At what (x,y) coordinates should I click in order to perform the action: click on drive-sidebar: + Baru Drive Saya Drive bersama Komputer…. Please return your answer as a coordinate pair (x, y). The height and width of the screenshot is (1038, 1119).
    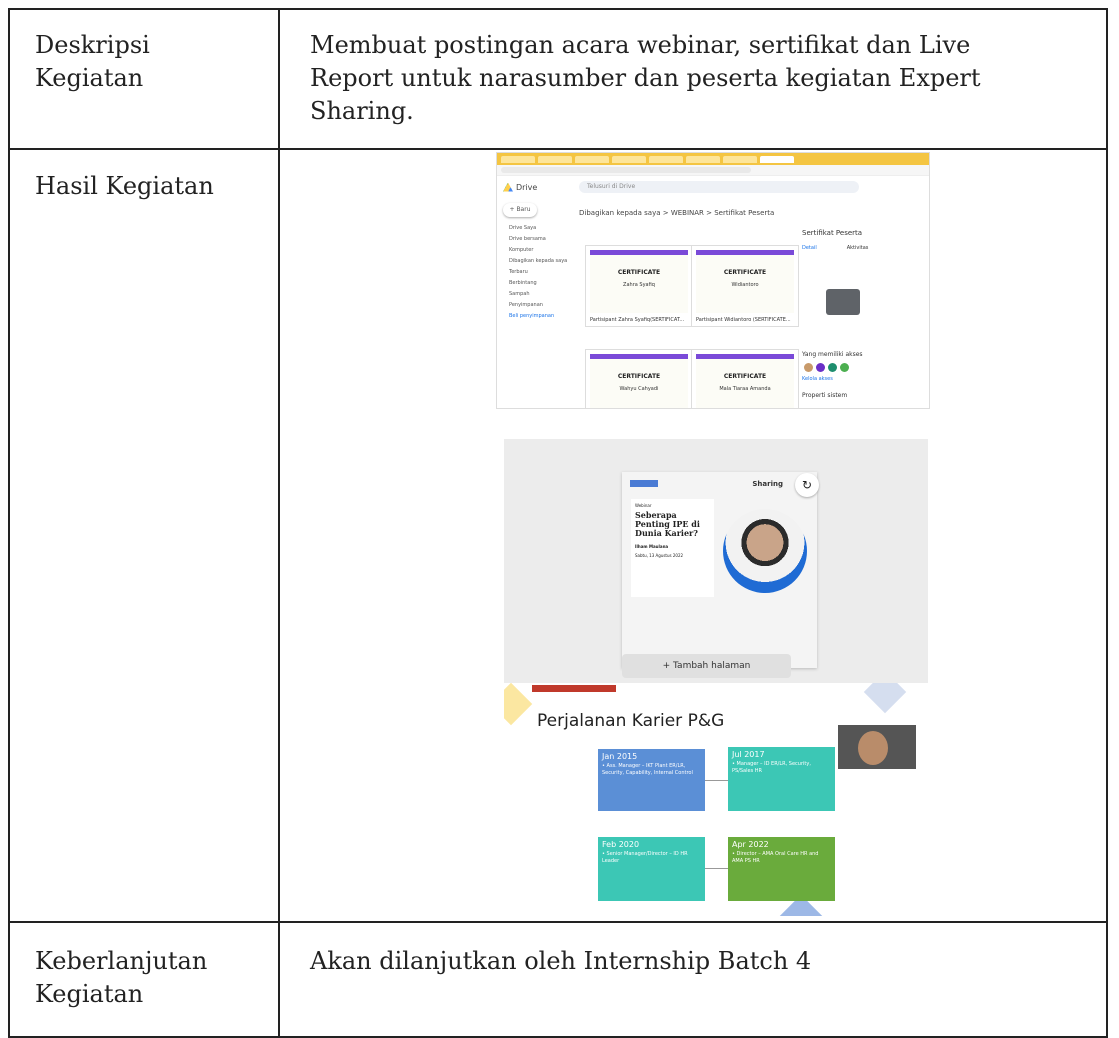
    Looking at the image, I should click on (536, 304).